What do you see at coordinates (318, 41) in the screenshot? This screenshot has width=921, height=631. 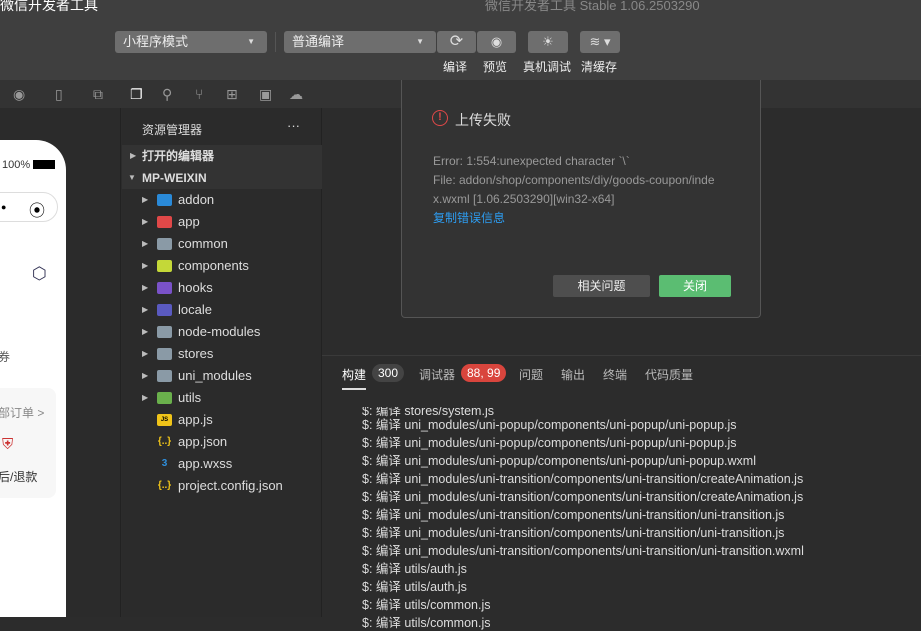 I see `compile-mode-value: 普通编译` at bounding box center [318, 41].